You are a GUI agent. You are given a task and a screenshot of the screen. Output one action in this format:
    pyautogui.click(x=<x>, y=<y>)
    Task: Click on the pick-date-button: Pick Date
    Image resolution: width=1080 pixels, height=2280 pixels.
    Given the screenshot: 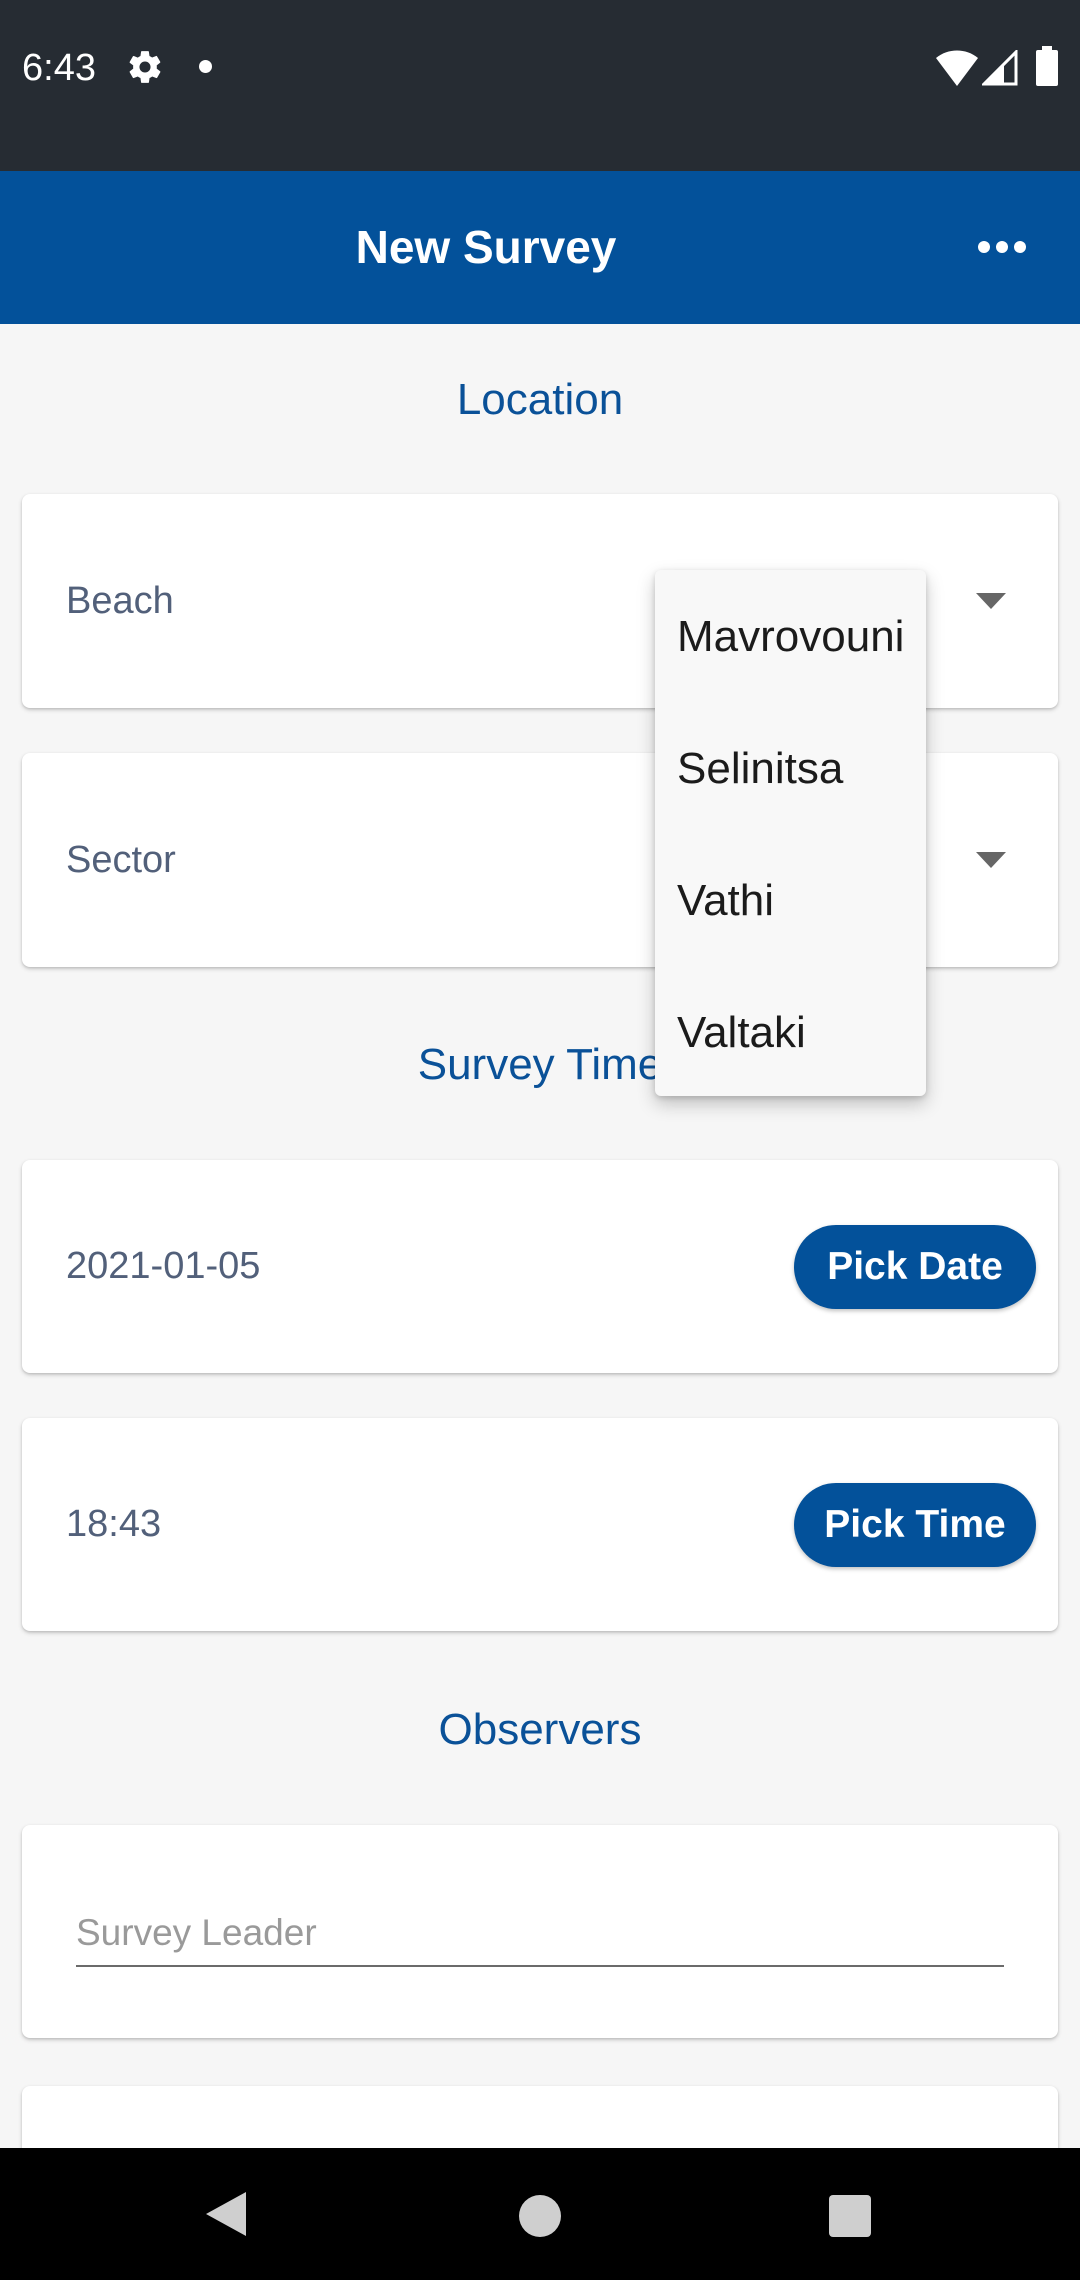 What is the action you would take?
    pyautogui.click(x=915, y=1266)
    